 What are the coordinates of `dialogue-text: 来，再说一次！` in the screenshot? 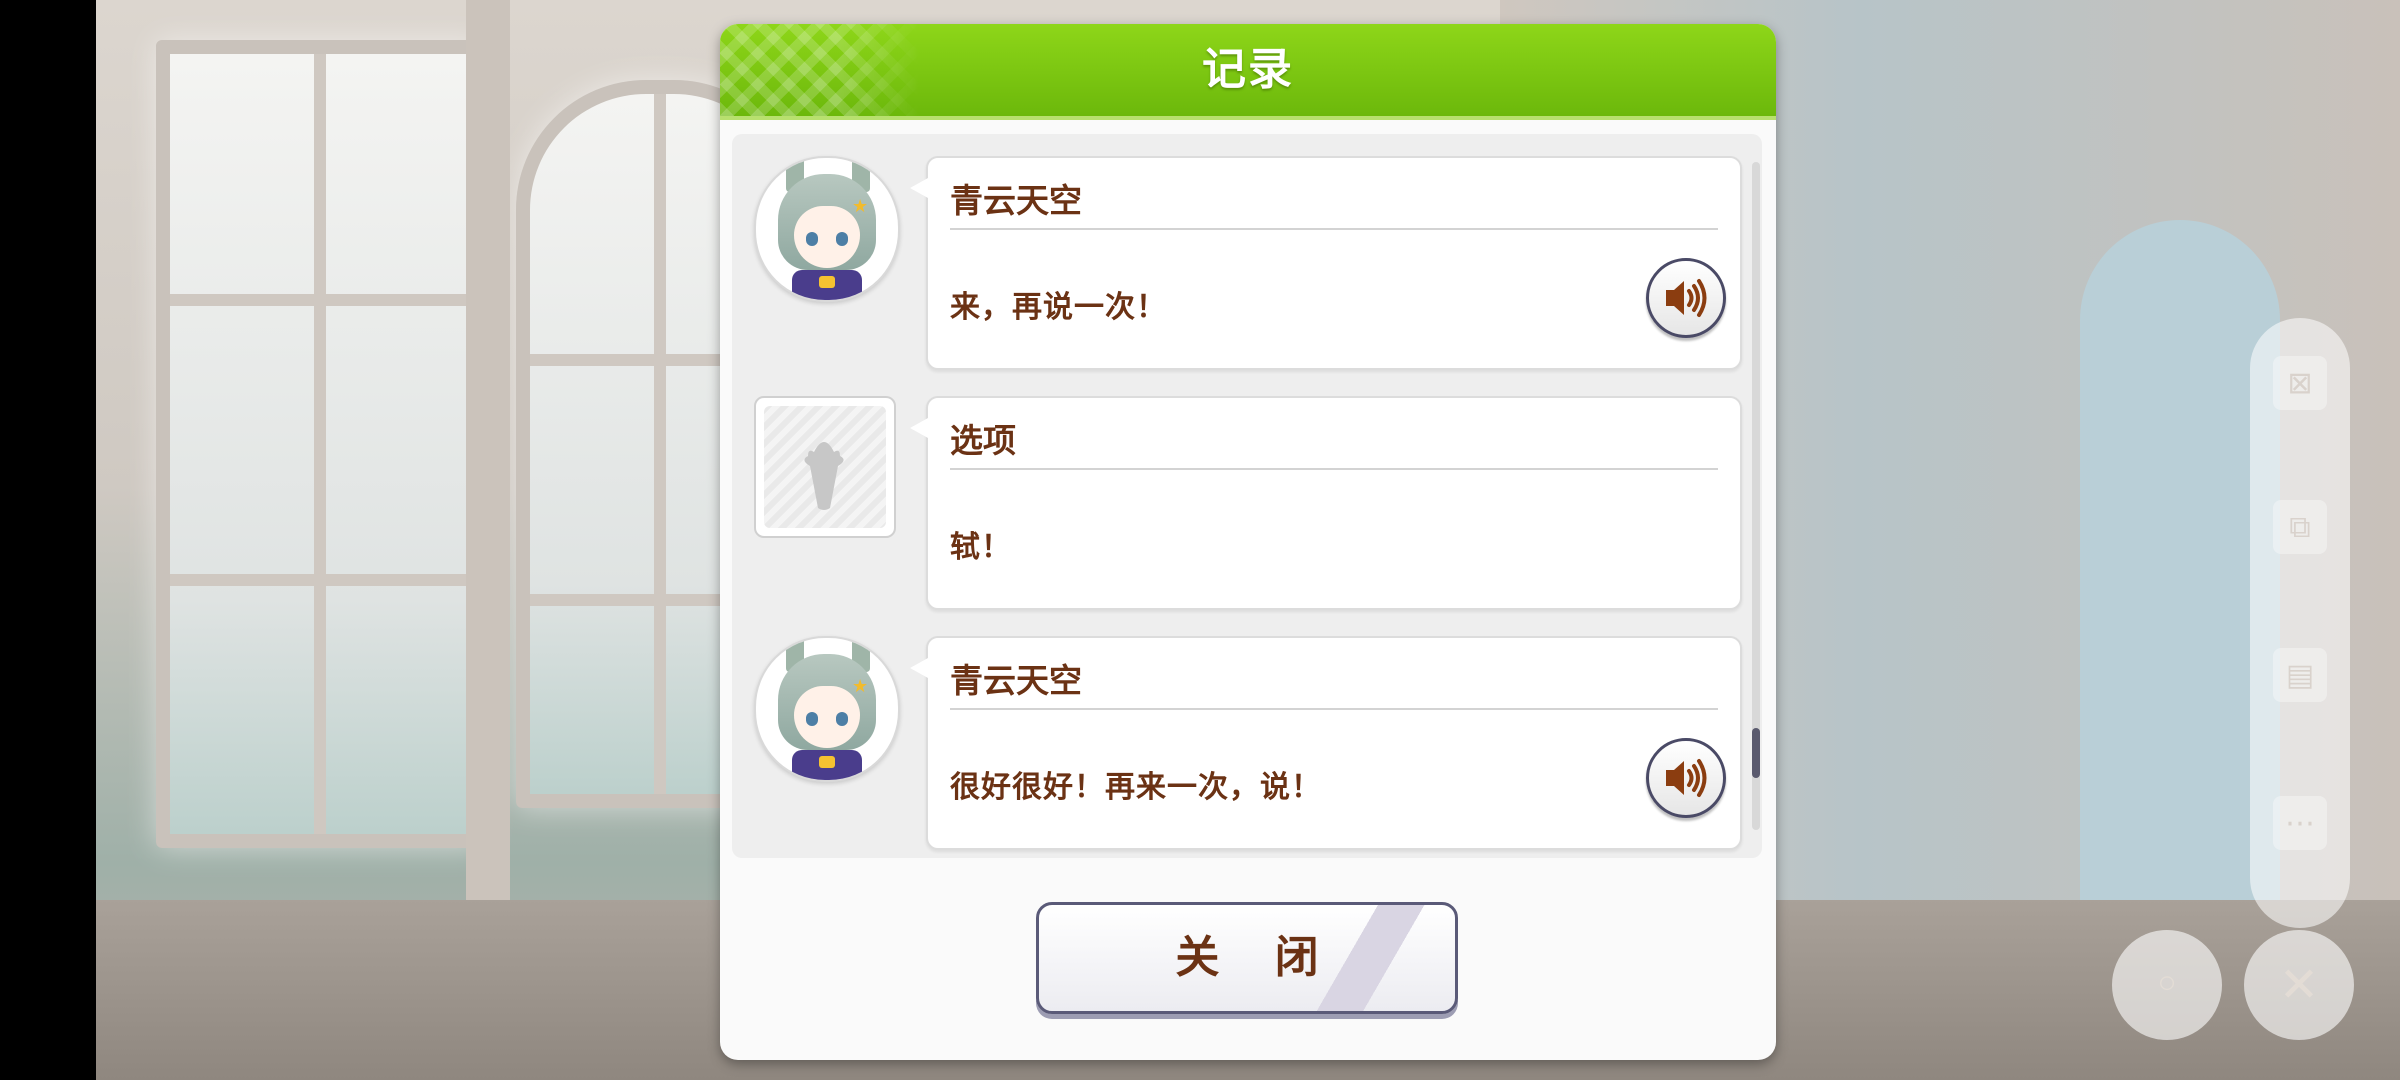 It's located at (1058, 307).